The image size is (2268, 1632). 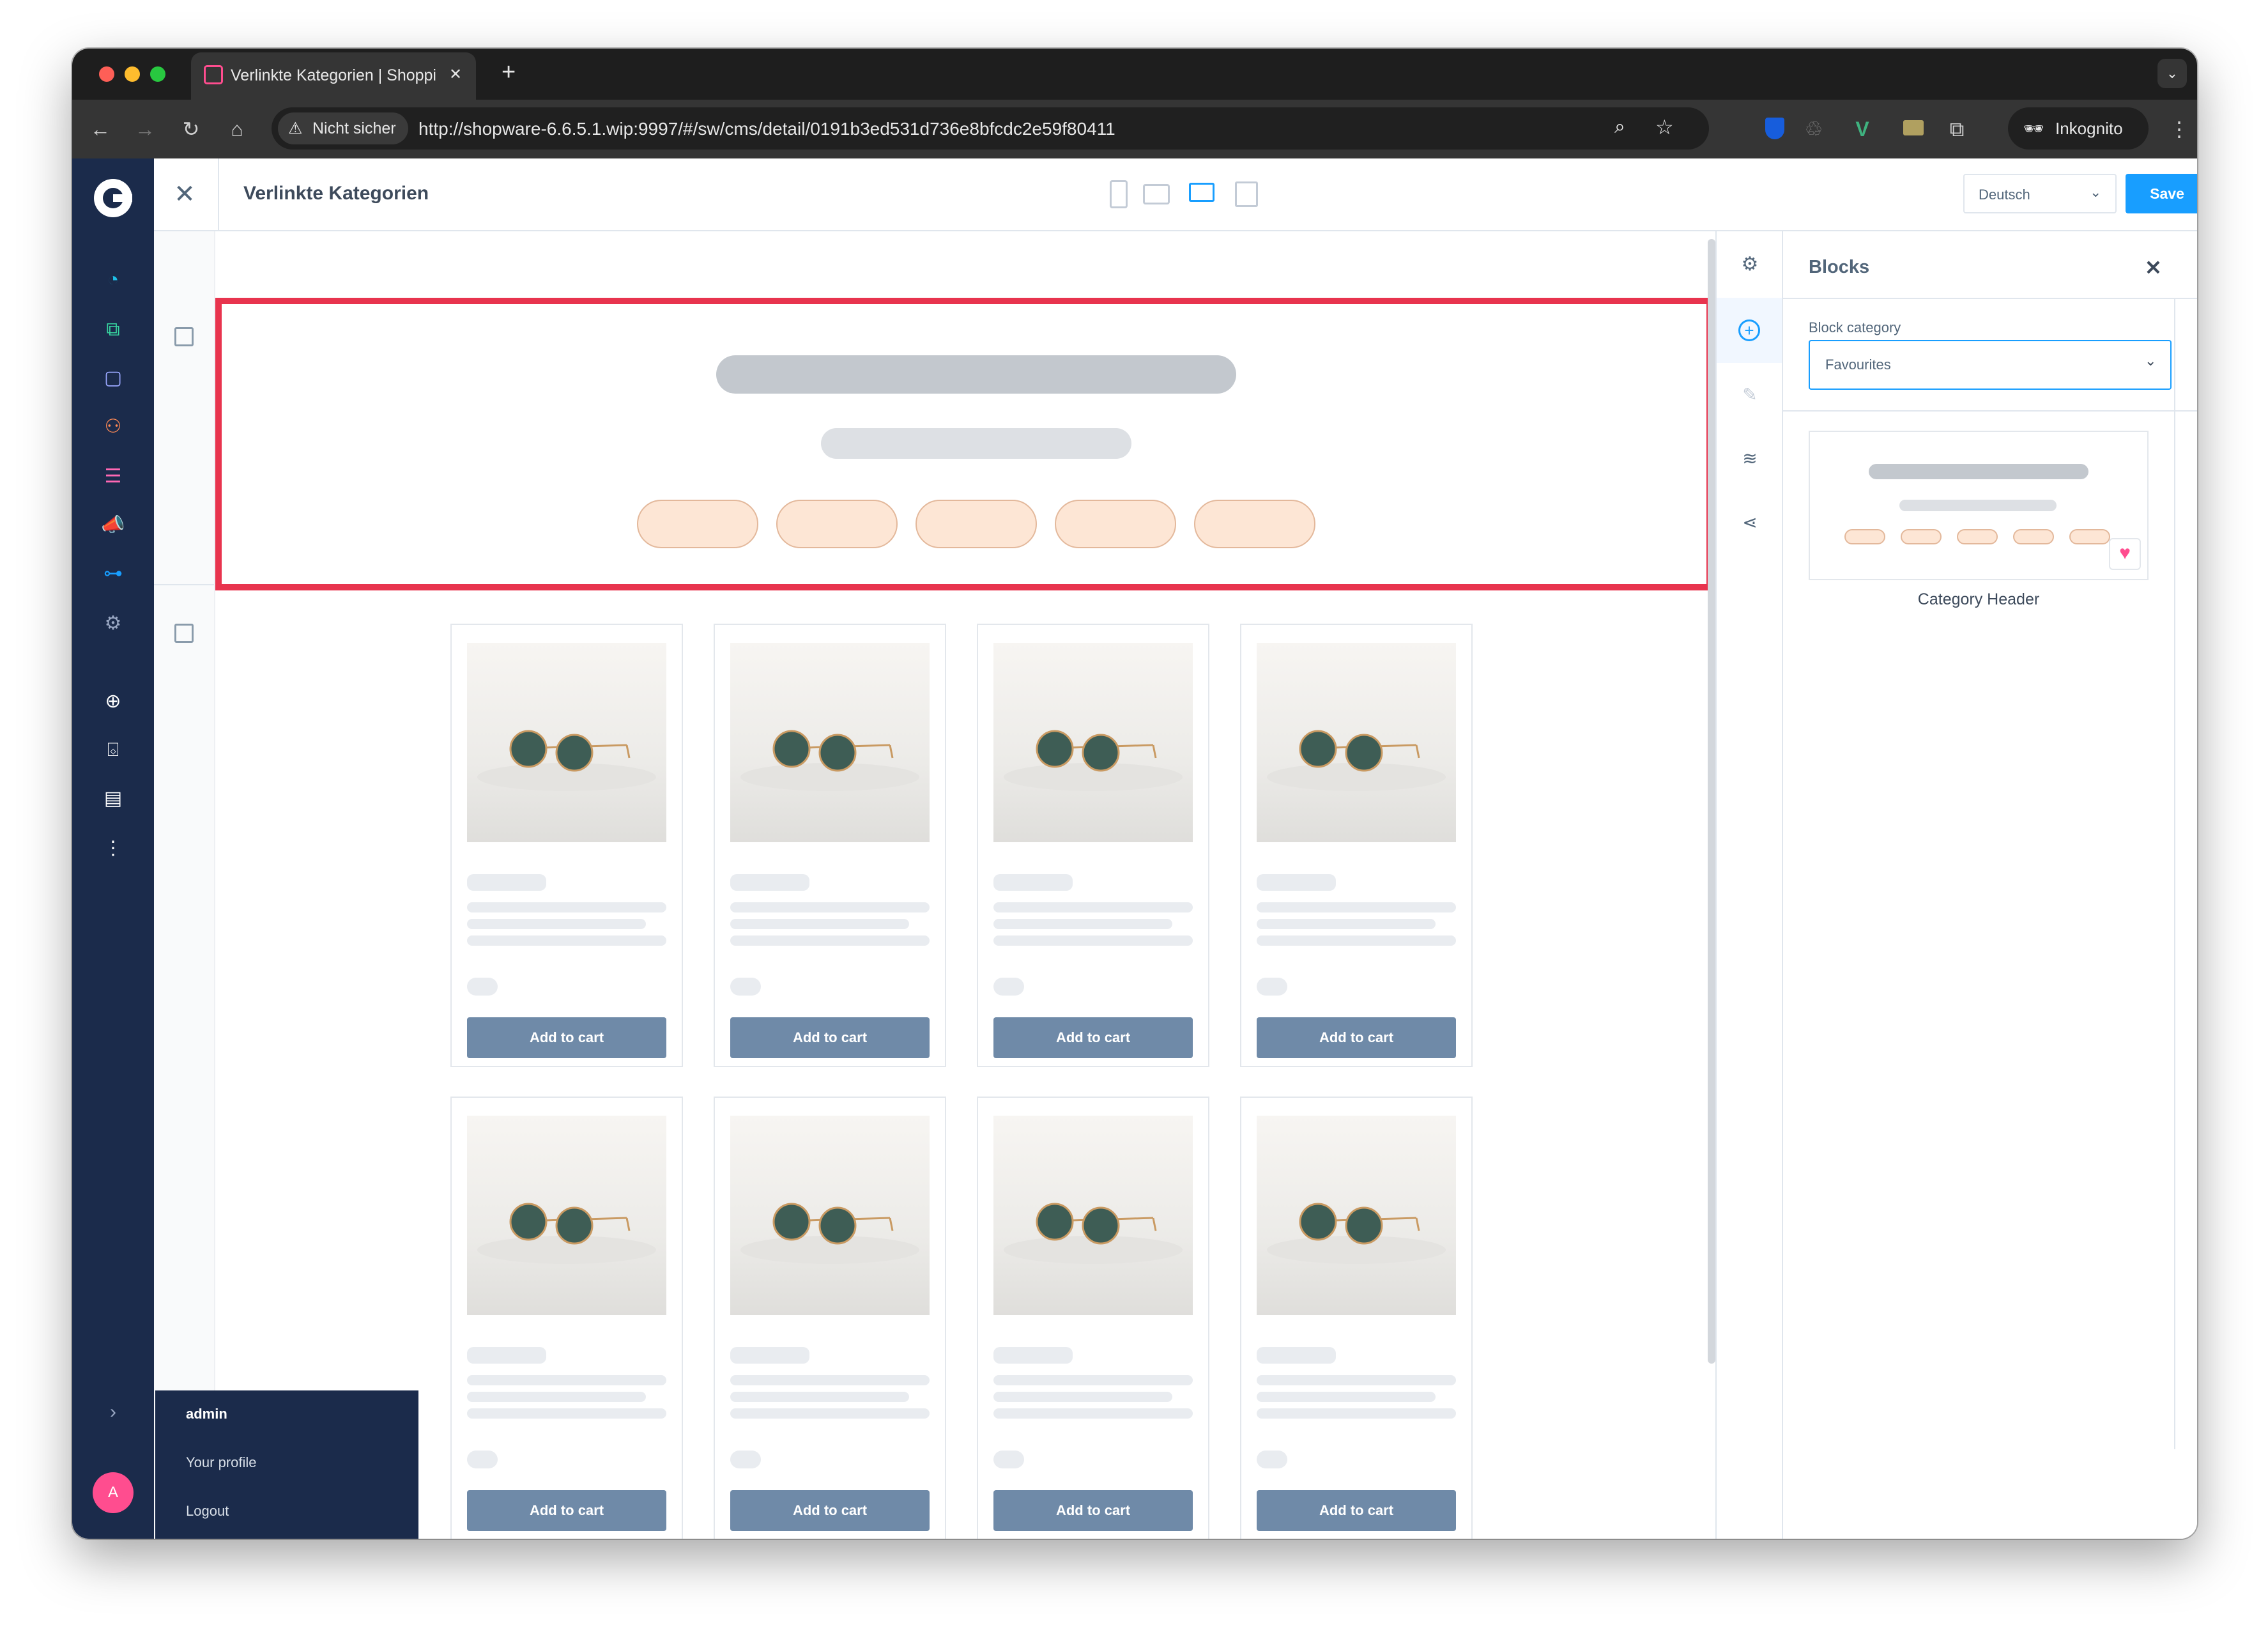 I want to click on tab-bar: Verlinkte Kategorien | Shoppi ✕ + ⌄, so click(x=1134, y=74).